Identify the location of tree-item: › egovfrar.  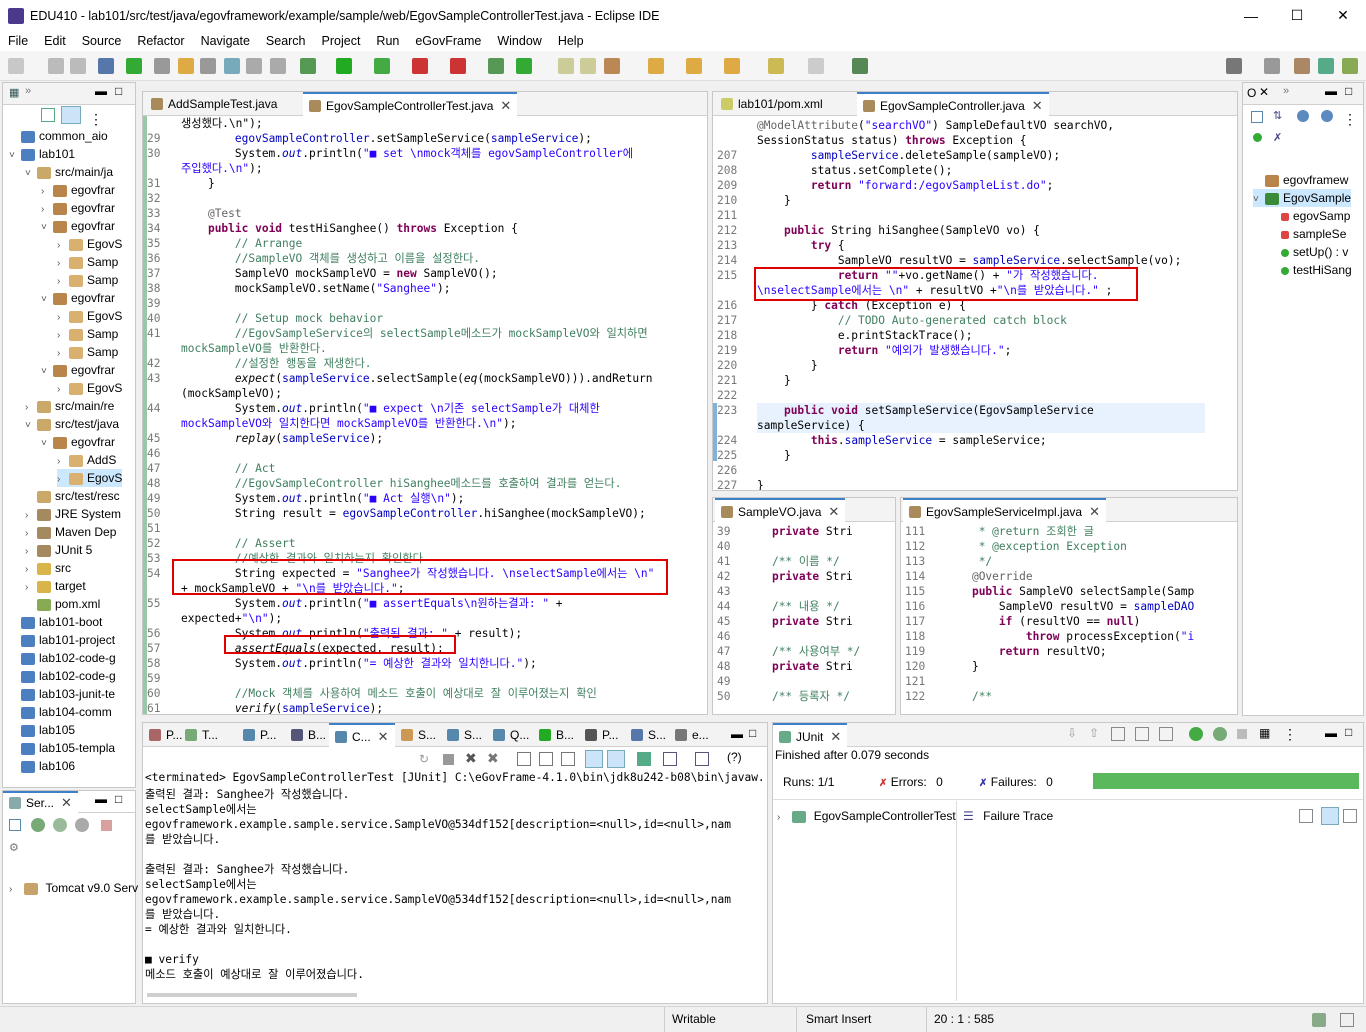
(78, 208).